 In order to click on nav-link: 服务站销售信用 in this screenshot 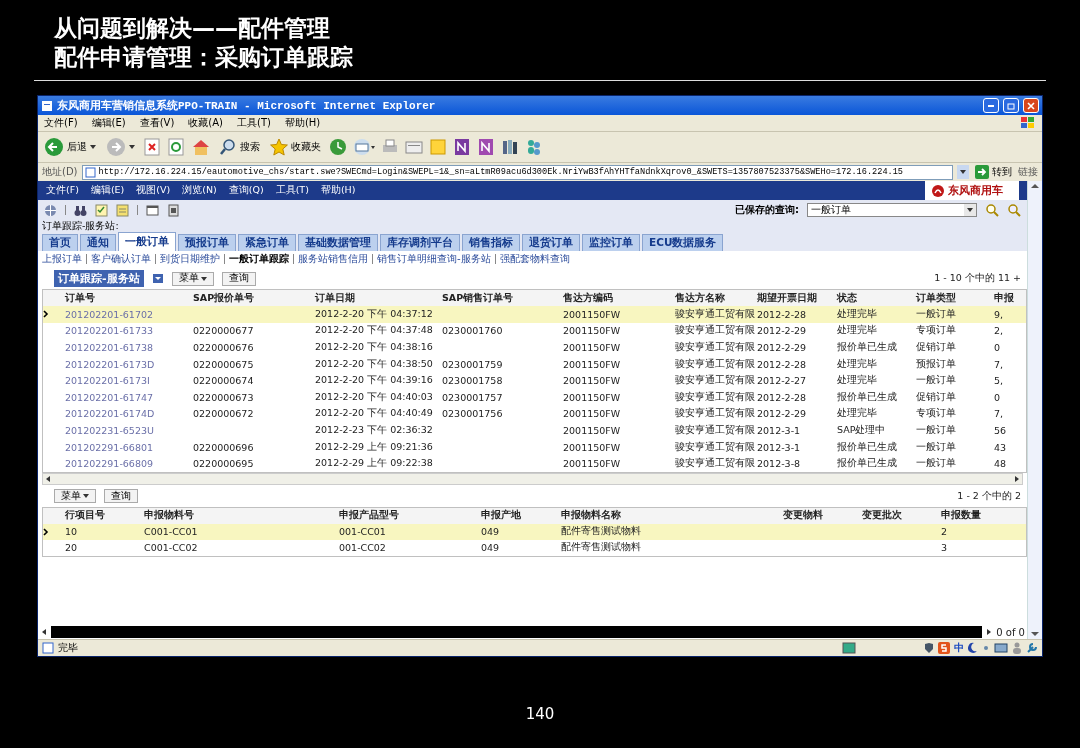, I will do `click(333, 259)`.